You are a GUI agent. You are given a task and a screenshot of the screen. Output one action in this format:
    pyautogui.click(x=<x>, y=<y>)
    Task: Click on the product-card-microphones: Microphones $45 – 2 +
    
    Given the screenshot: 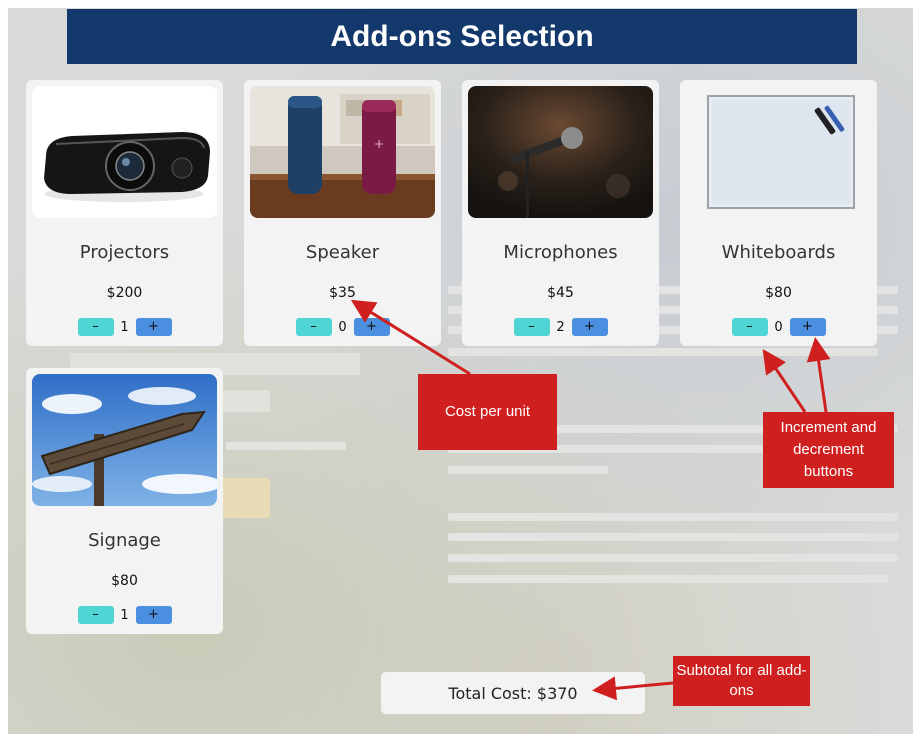 What is the action you would take?
    pyautogui.click(x=560, y=213)
    